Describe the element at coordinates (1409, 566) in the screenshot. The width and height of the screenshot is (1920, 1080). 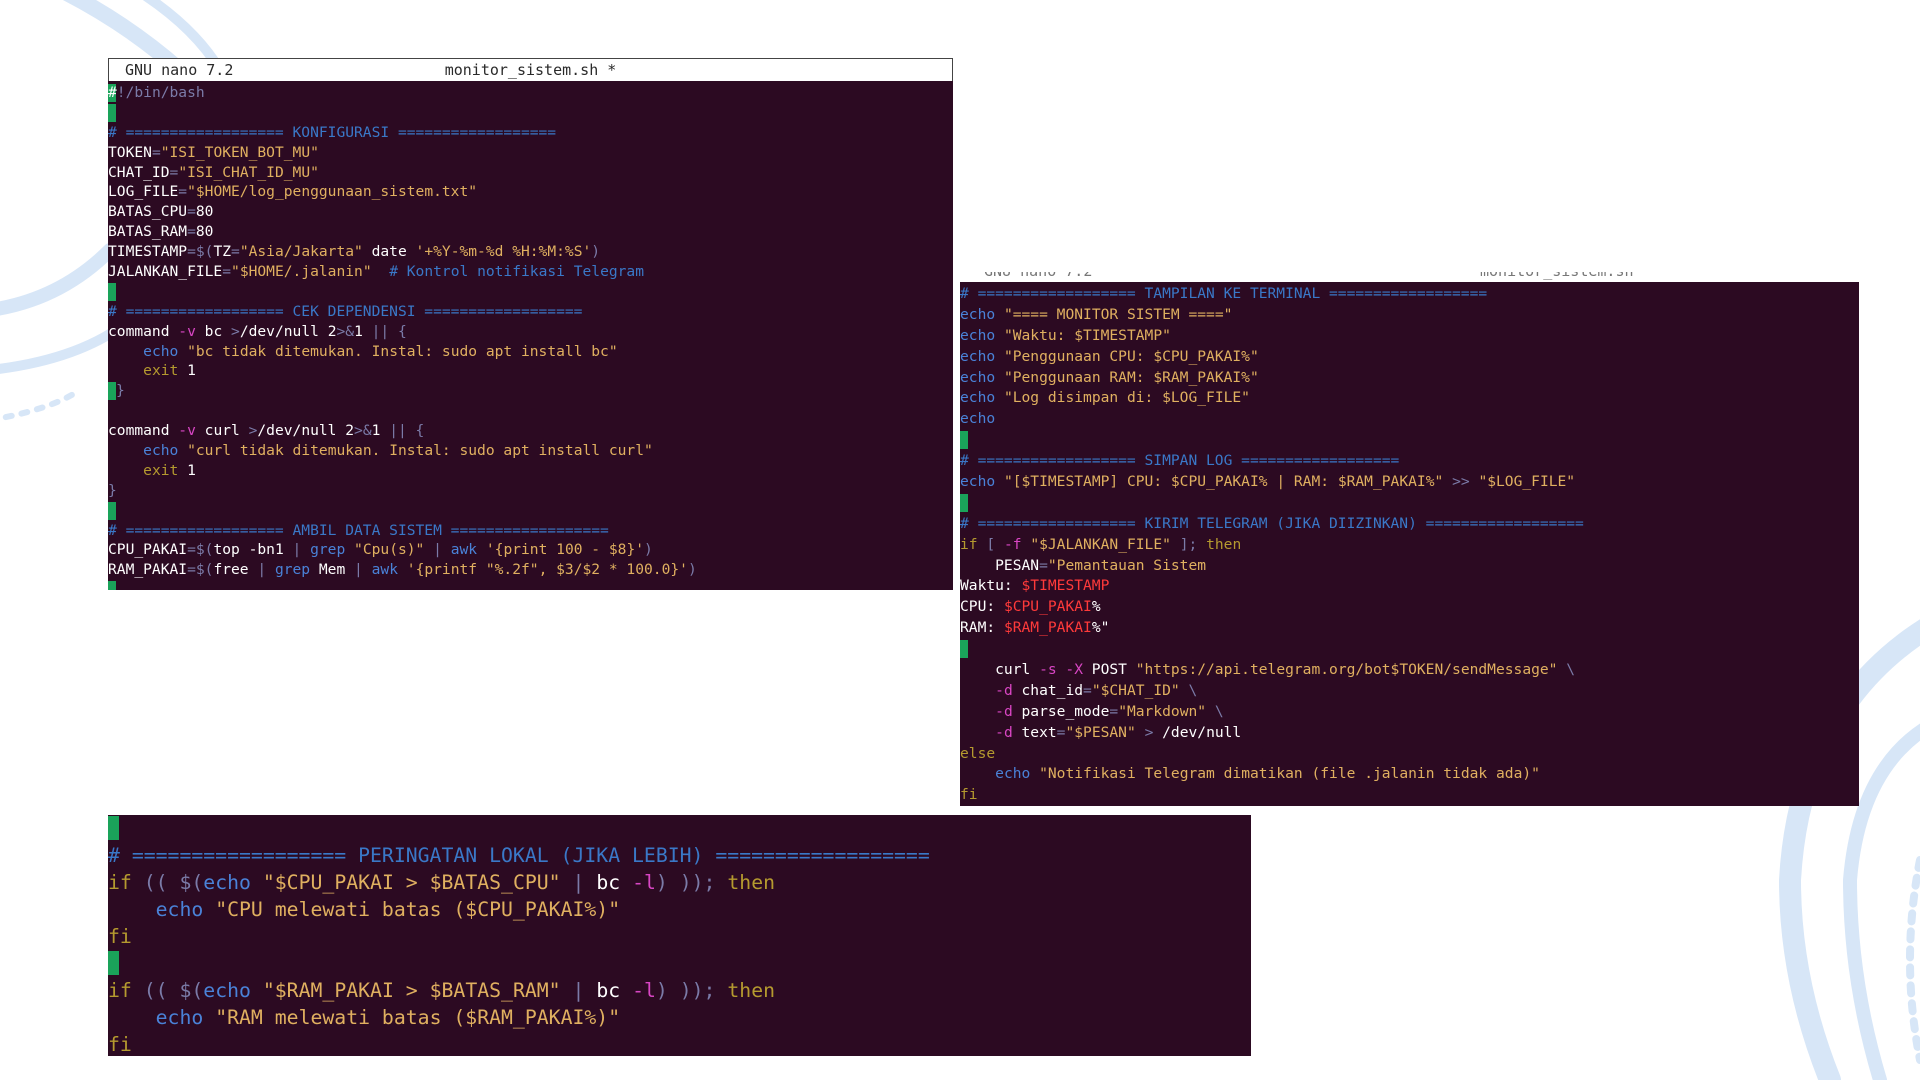
I see `code-line: PESAN="Pemantauan Sistem` at that location.